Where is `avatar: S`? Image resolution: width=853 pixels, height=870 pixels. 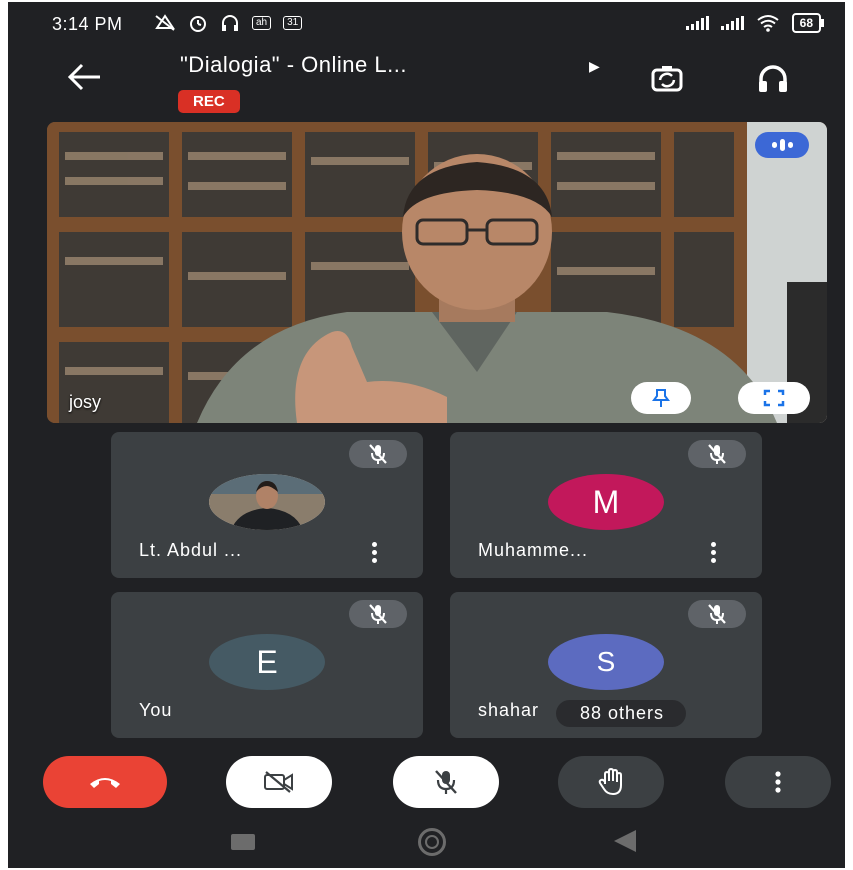 avatar: S is located at coordinates (606, 662).